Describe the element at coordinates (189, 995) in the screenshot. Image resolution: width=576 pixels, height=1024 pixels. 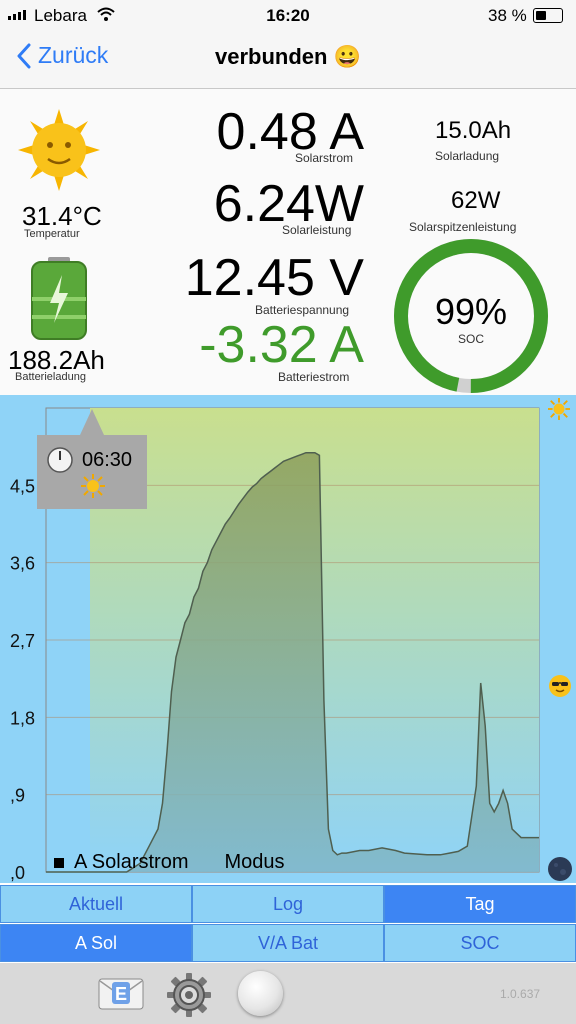
I see `gear-icon` at that location.